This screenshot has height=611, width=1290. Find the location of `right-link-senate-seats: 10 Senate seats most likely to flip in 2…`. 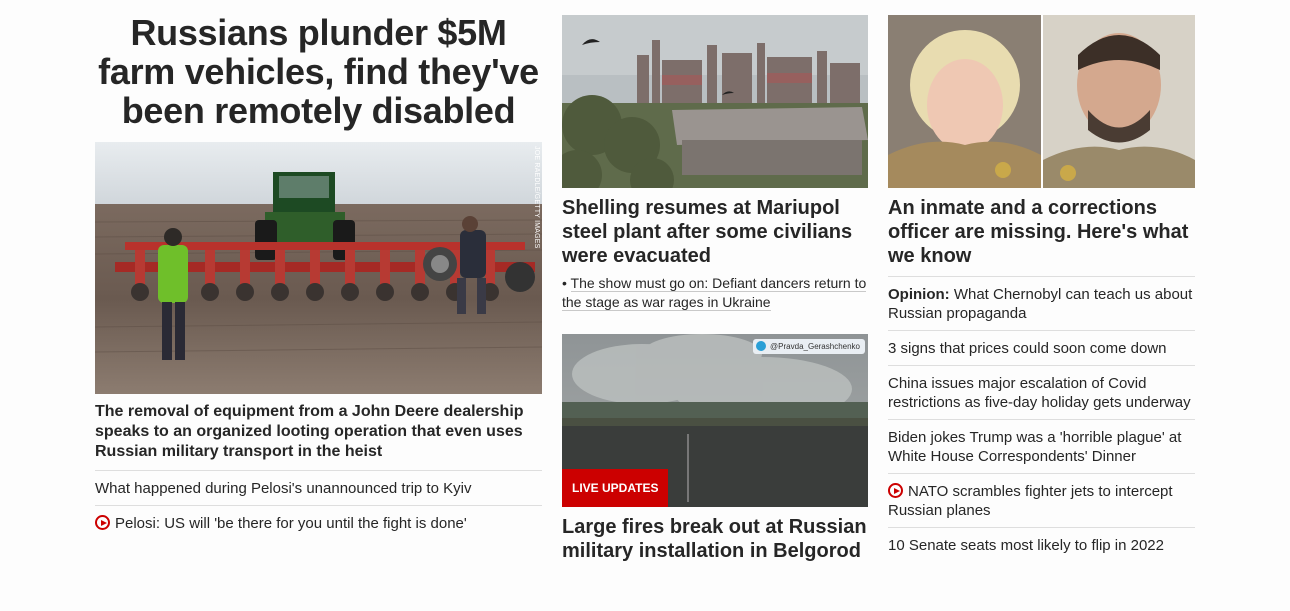

right-link-senate-seats: 10 Senate seats most likely to flip in 2… is located at coordinates (1041, 545).